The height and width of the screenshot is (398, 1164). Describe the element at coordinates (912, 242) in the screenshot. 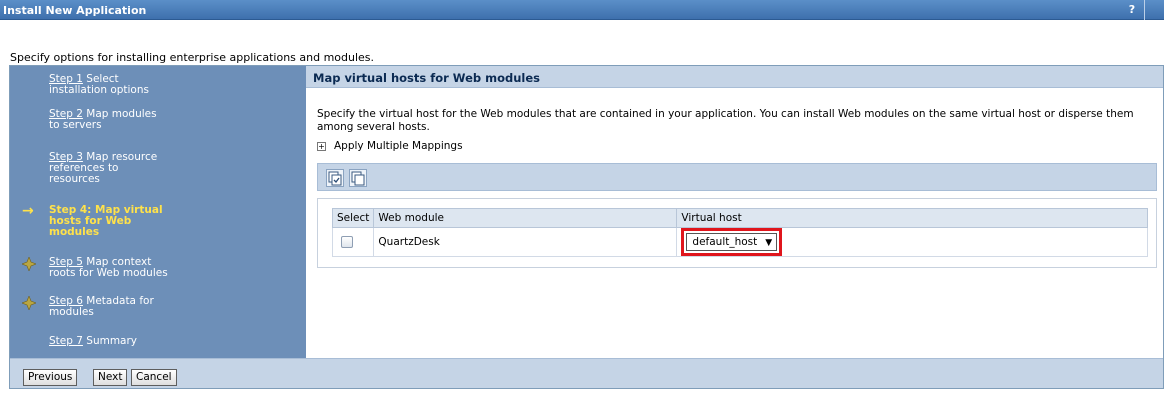

I see `virtual-host-cell: default_host ▼` at that location.